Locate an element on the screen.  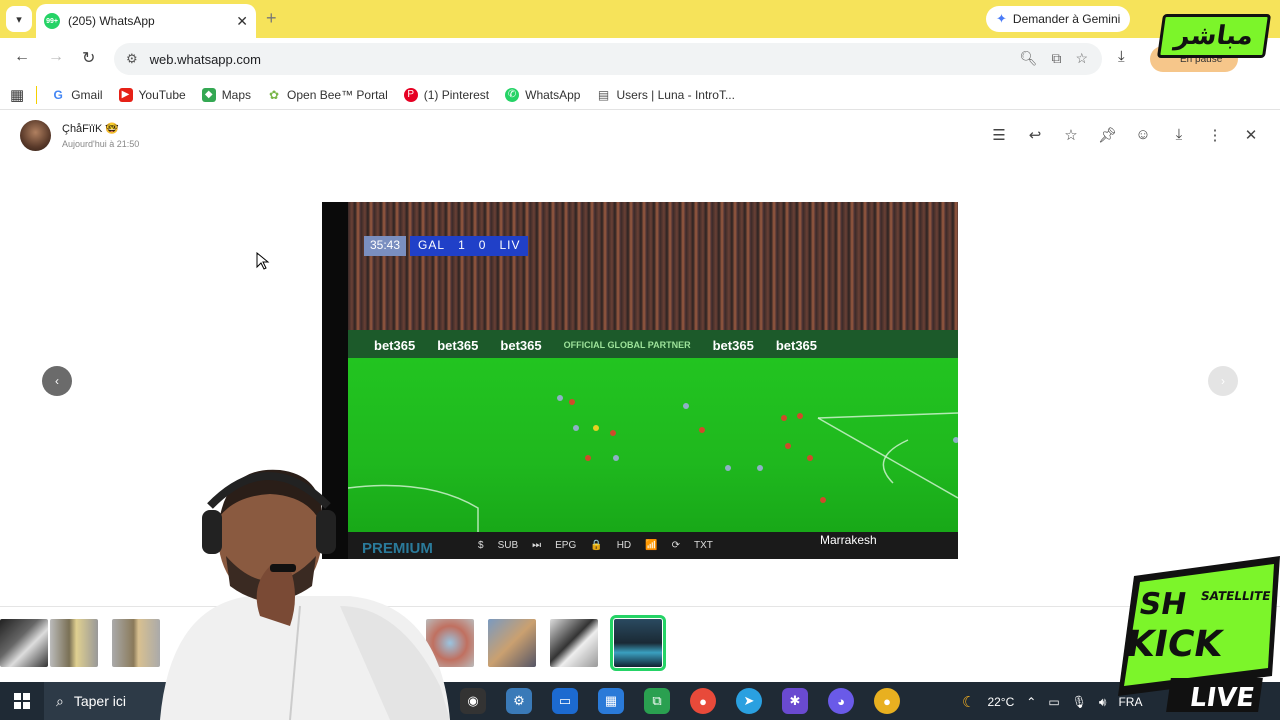
score-overlay: 35:43 GAL 1 0 LIV is located at coordinates (446, 246).